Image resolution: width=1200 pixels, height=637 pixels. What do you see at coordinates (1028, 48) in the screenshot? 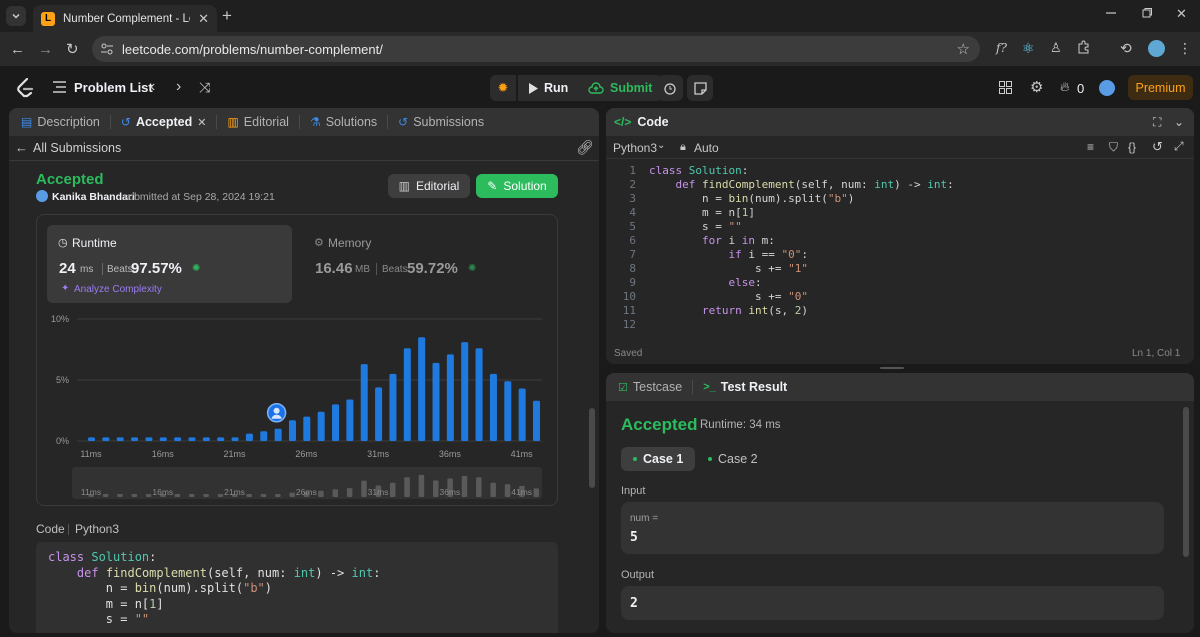
I see `react-devtools-icon: ⚛` at bounding box center [1028, 48].